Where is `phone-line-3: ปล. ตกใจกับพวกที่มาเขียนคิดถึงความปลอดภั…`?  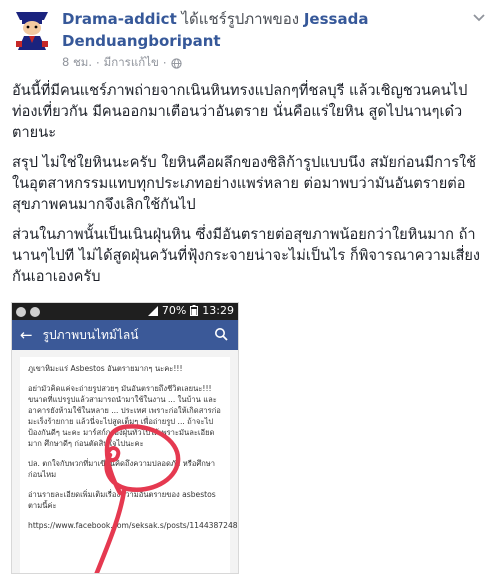 phone-line-3: ปล. ตกใจกับพวกที่มาเขียนคิดถึงความปลอดภั… is located at coordinates (122, 469).